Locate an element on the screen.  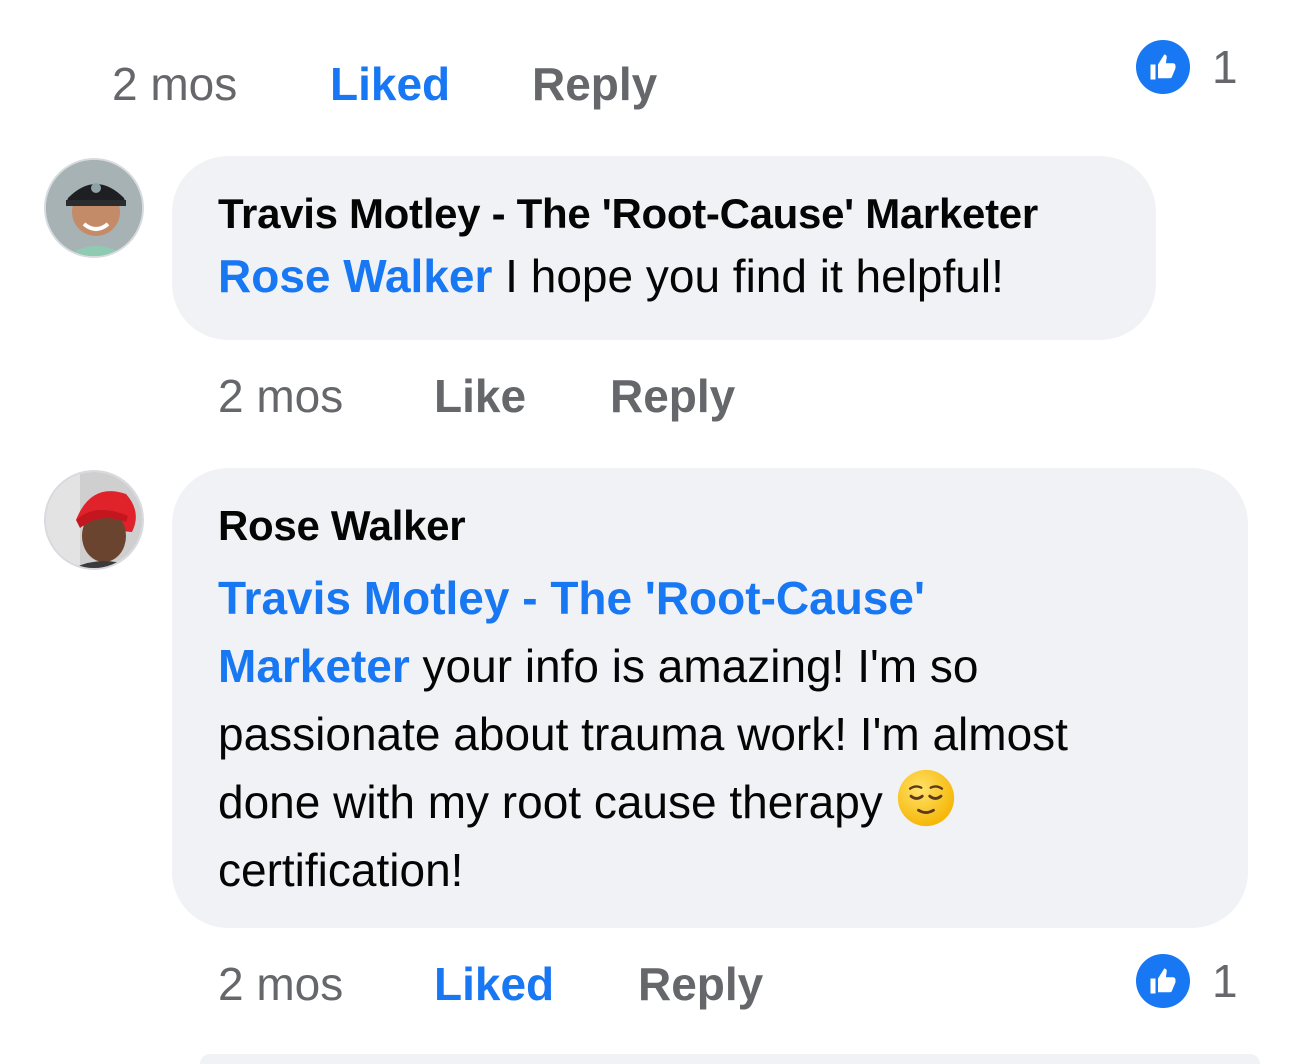
mention-link: Rose Walker is located at coordinates (355, 276).